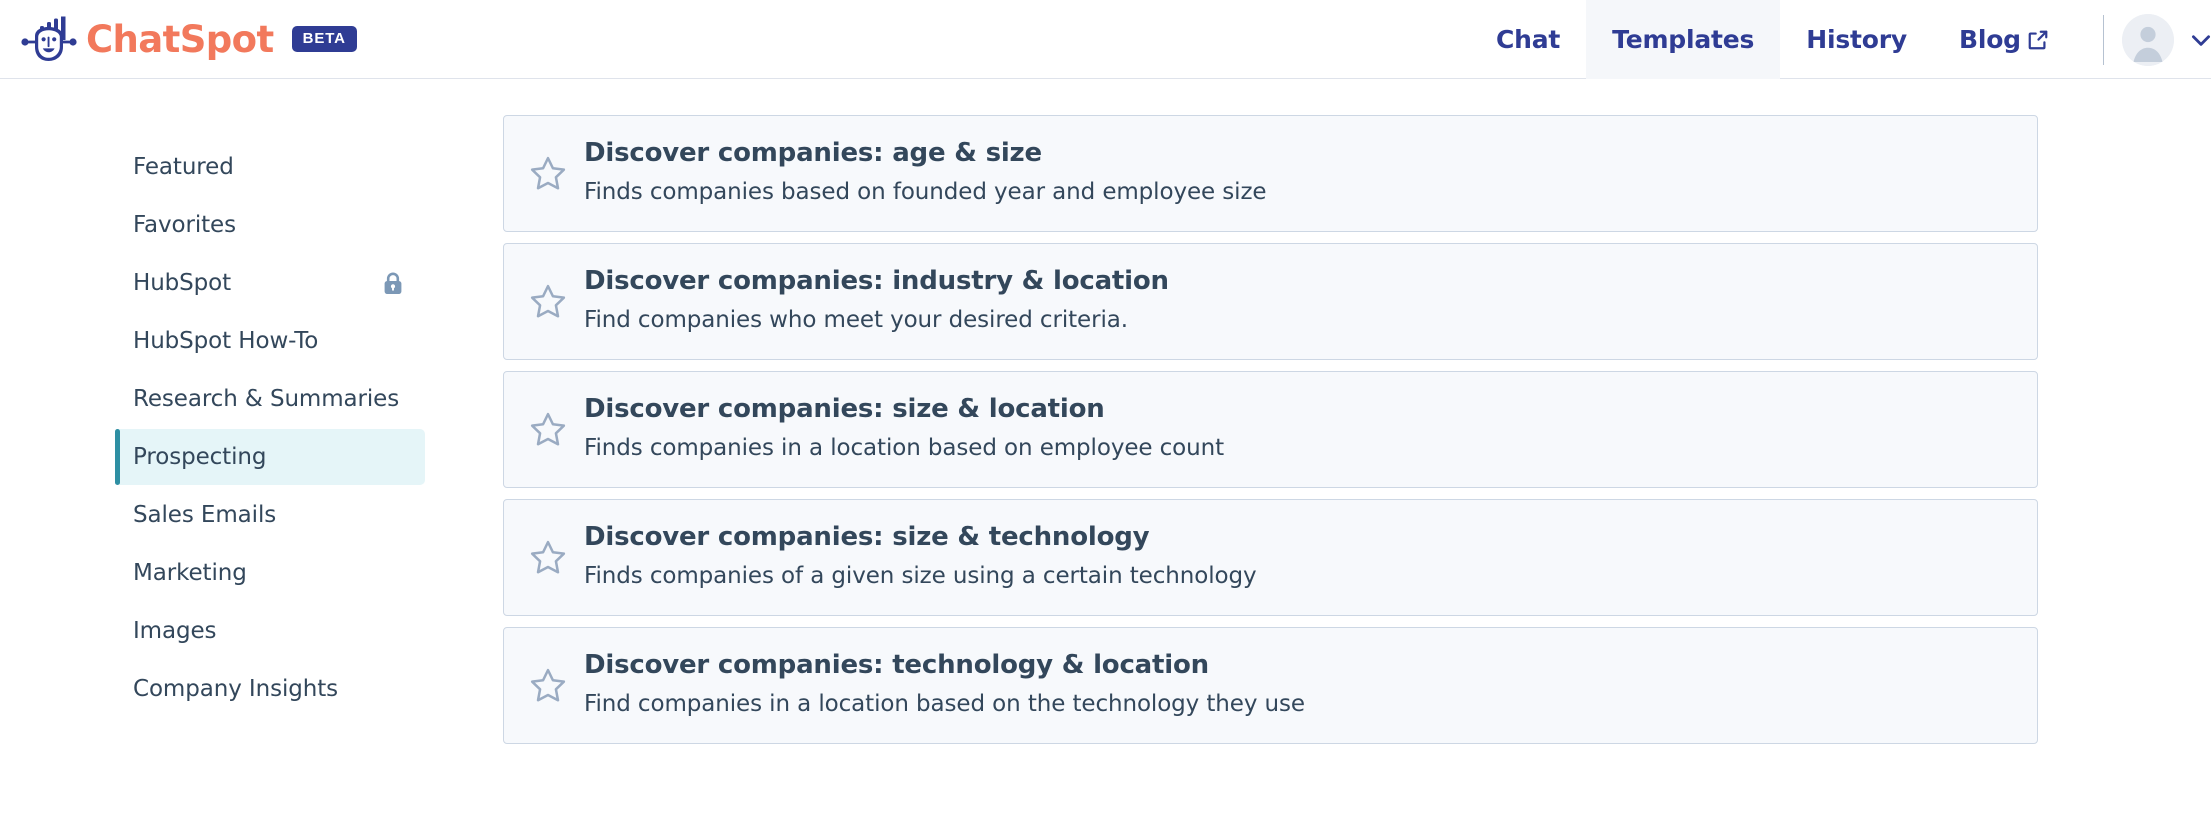 The width and height of the screenshot is (2211, 837). Describe the element at coordinates (813, 152) in the screenshot. I see `template-card-title: Discover companies: age & size` at that location.